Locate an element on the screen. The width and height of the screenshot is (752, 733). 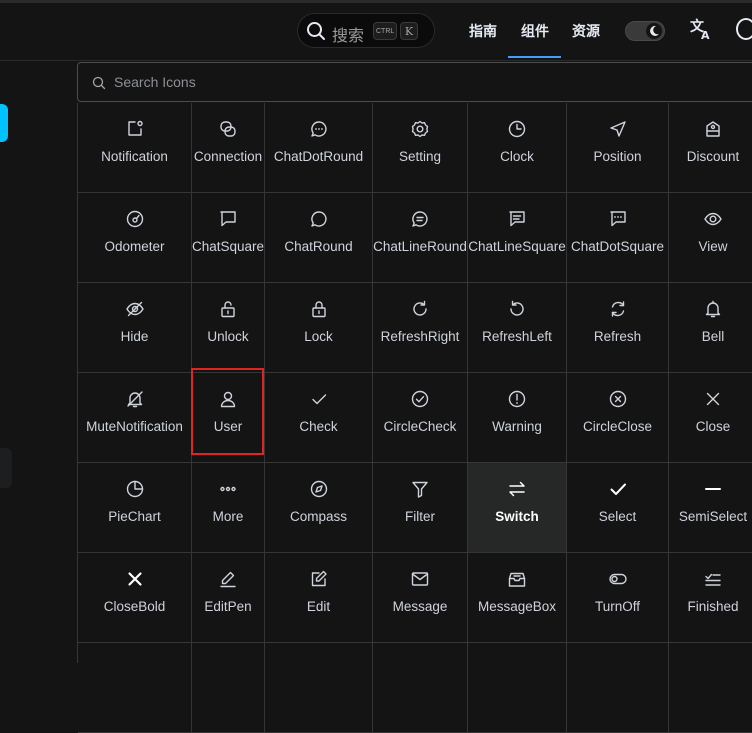
icon-cell-mute-notification: MuteNotification is located at coordinates (135, 418).